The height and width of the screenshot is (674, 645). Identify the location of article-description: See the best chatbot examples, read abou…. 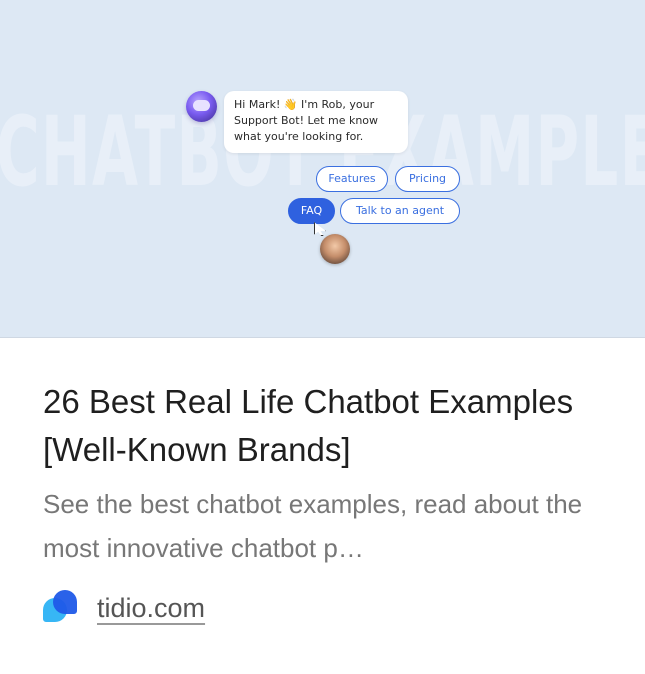
(313, 526).